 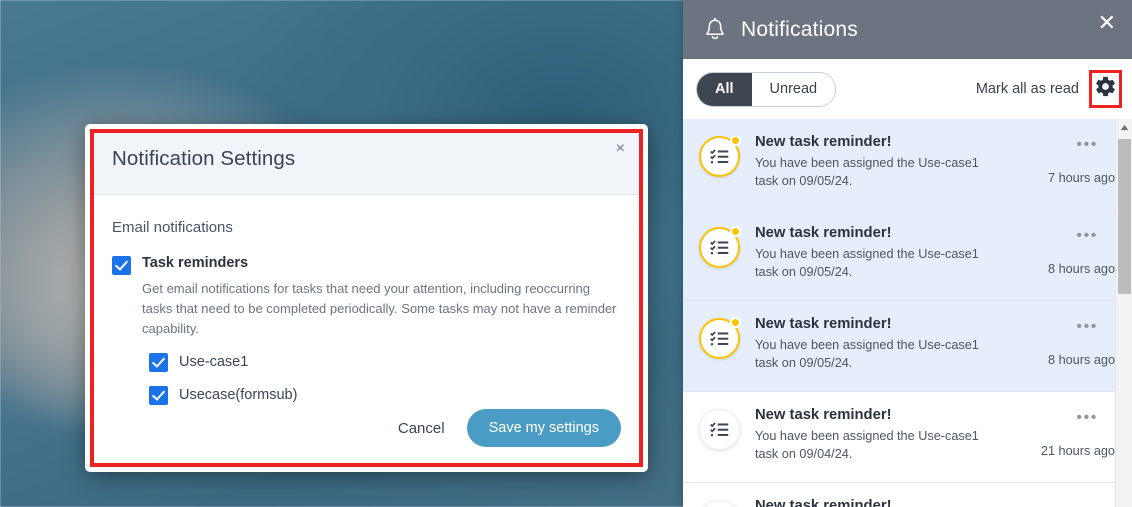 What do you see at coordinates (793, 89) in the screenshot?
I see `tab-unread: Unread` at bounding box center [793, 89].